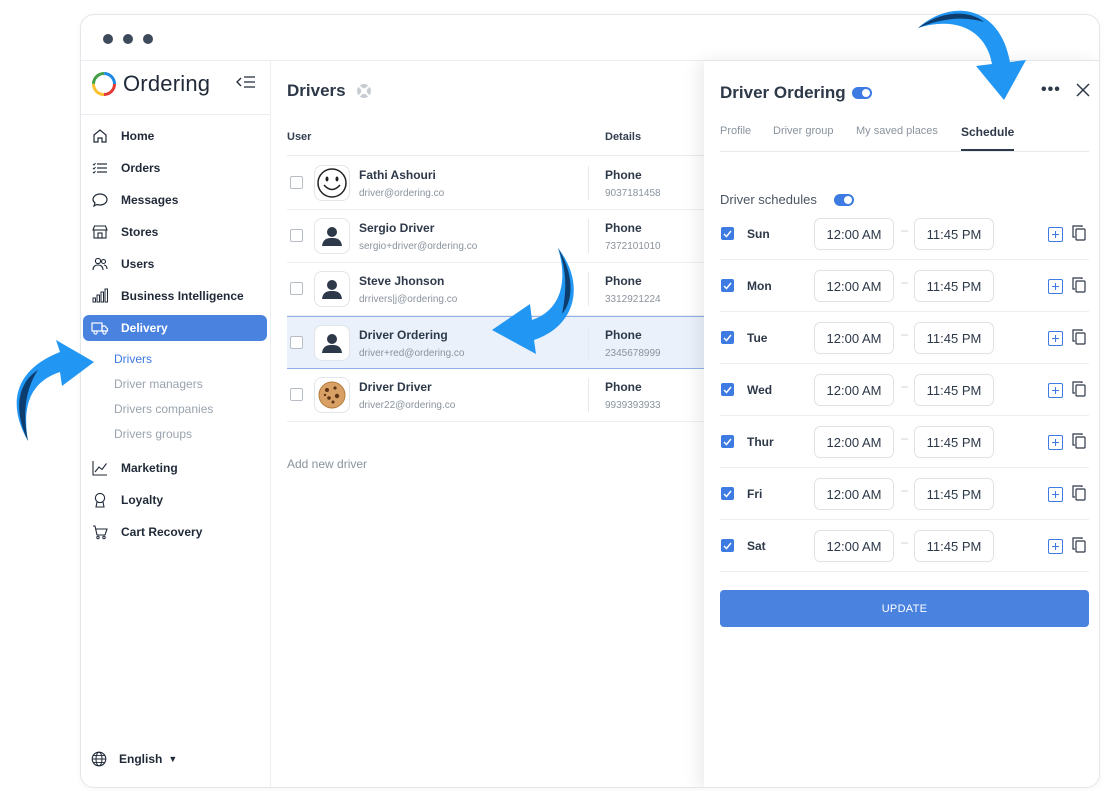 This screenshot has height=791, width=1104. Describe the element at coordinates (175, 468) in the screenshot. I see `sidebar-item-marketing: Marketing` at that location.